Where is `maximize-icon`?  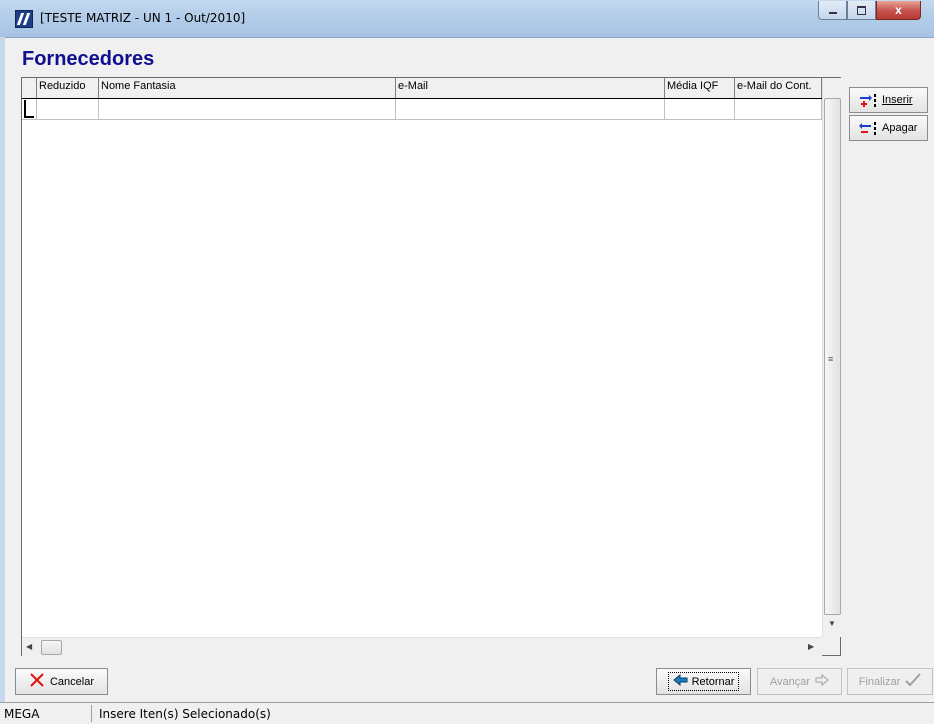 maximize-icon is located at coordinates (861, 10).